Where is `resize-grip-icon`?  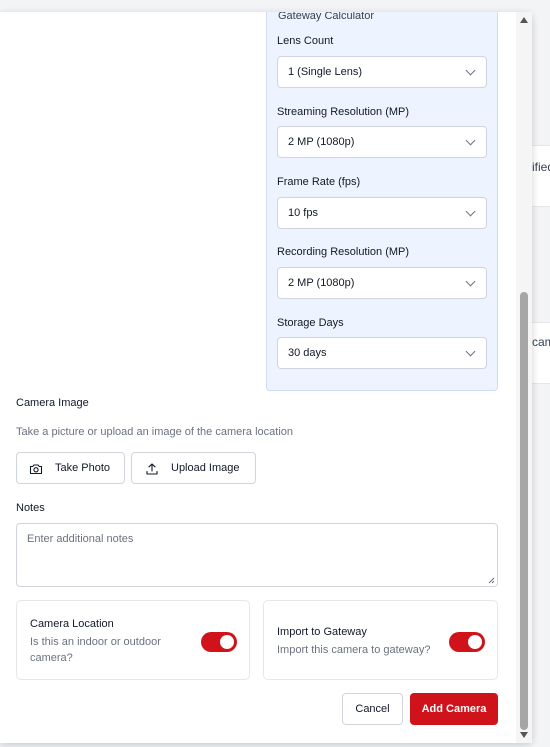
resize-grip-icon is located at coordinates (491, 580).